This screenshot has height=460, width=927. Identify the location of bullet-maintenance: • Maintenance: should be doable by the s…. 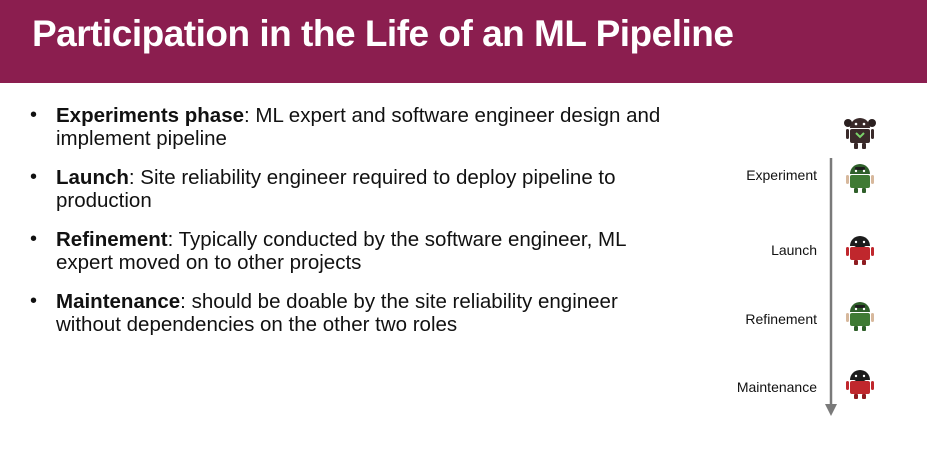
(355, 313).